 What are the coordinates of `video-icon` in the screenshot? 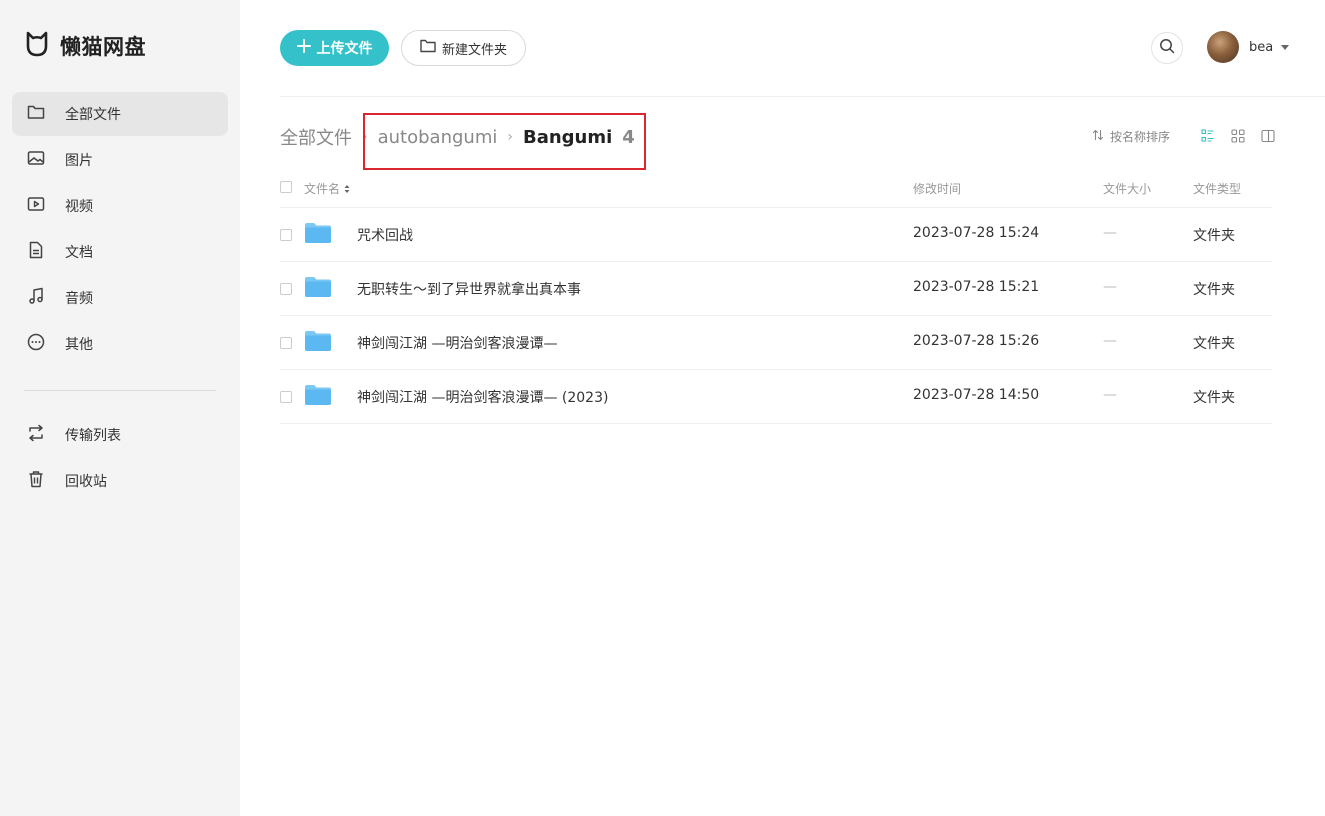 It's located at (36, 206).